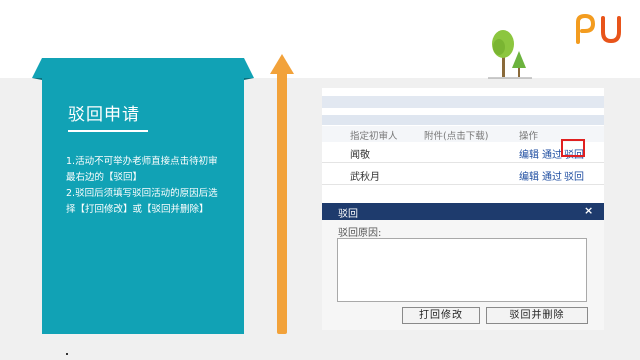 The height and width of the screenshot is (360, 640). Describe the element at coordinates (529, 136) in the screenshot. I see `column-header-actions: 操作` at that location.